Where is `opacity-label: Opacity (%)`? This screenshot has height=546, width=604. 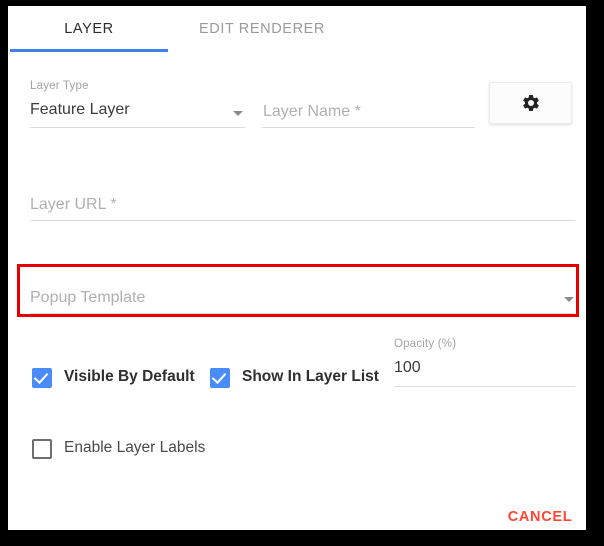
opacity-label: Opacity (%) is located at coordinates (425, 344).